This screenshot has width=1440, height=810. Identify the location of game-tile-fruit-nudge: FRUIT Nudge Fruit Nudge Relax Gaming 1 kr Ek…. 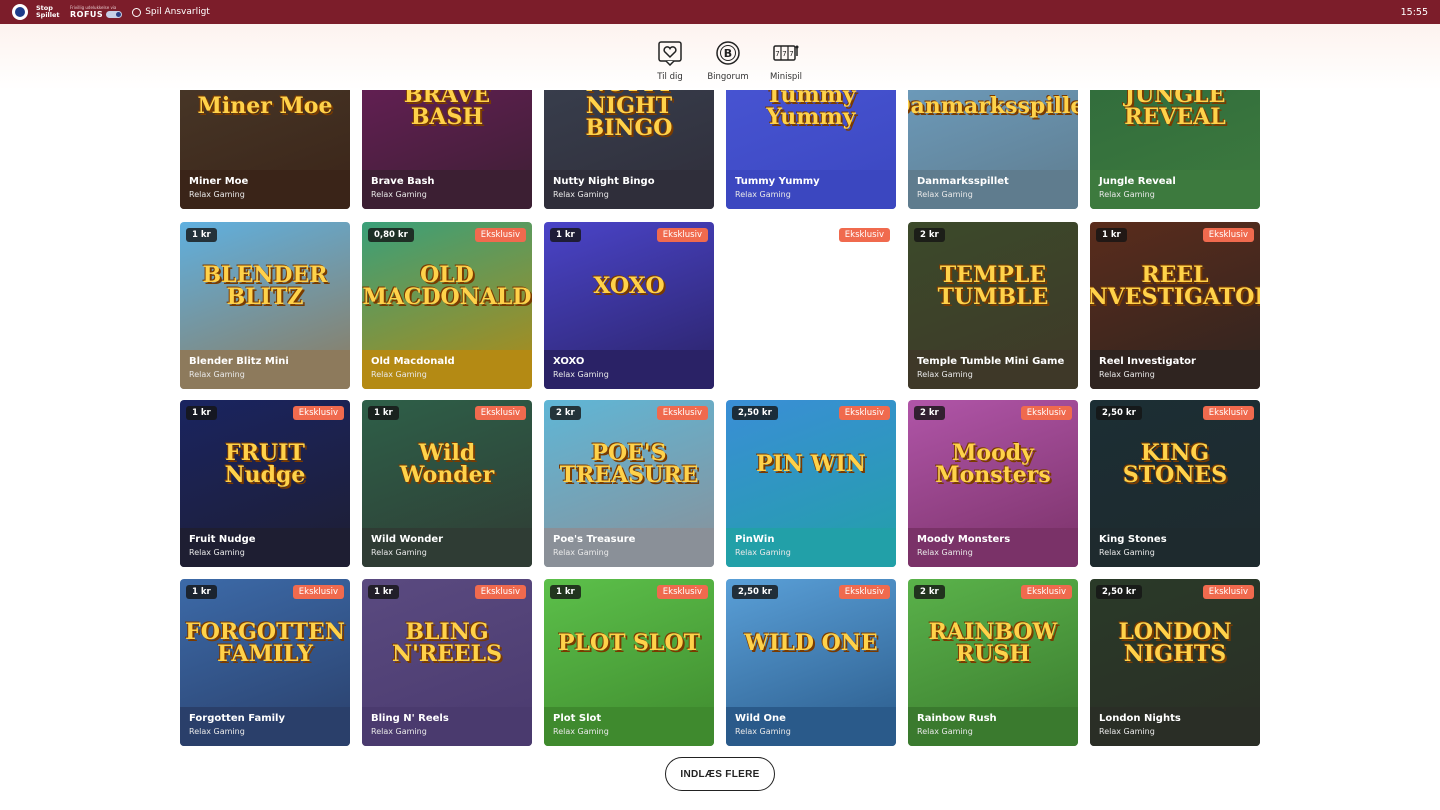
(265, 483).